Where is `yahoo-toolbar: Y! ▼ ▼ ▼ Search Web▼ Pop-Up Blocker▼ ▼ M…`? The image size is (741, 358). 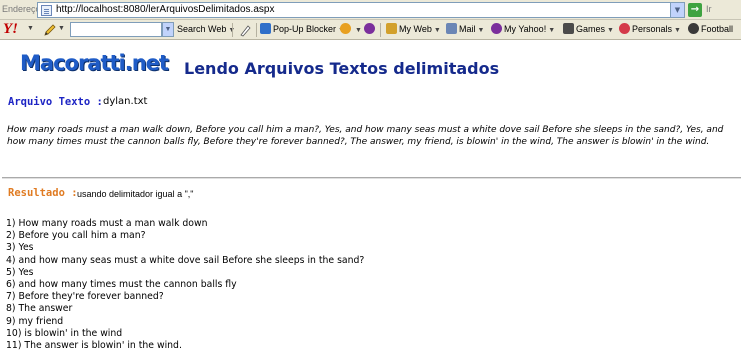 yahoo-toolbar: Y! ▼ ▼ ▼ Search Web▼ Pop-Up Blocker▼ ▼ M… is located at coordinates (370, 30).